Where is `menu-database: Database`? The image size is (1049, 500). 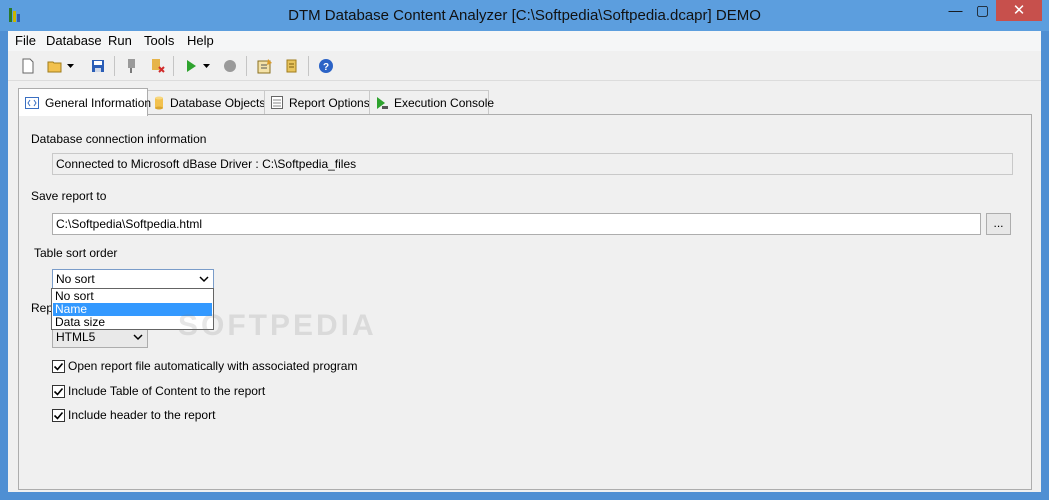 menu-database: Database is located at coordinates (74, 40).